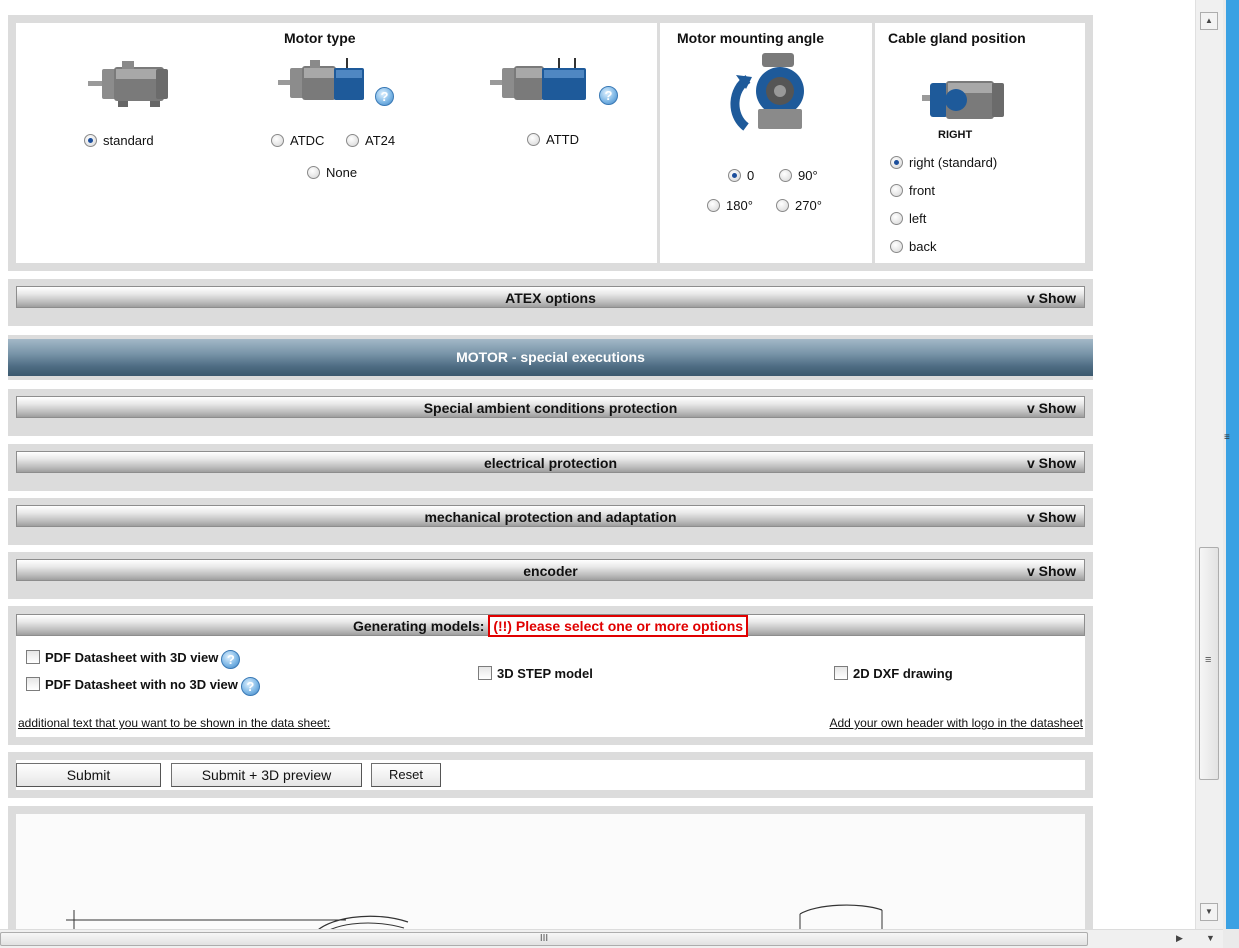  Describe the element at coordinates (33, 684) in the screenshot. I see `pdf-no-3d-checkbox` at that location.